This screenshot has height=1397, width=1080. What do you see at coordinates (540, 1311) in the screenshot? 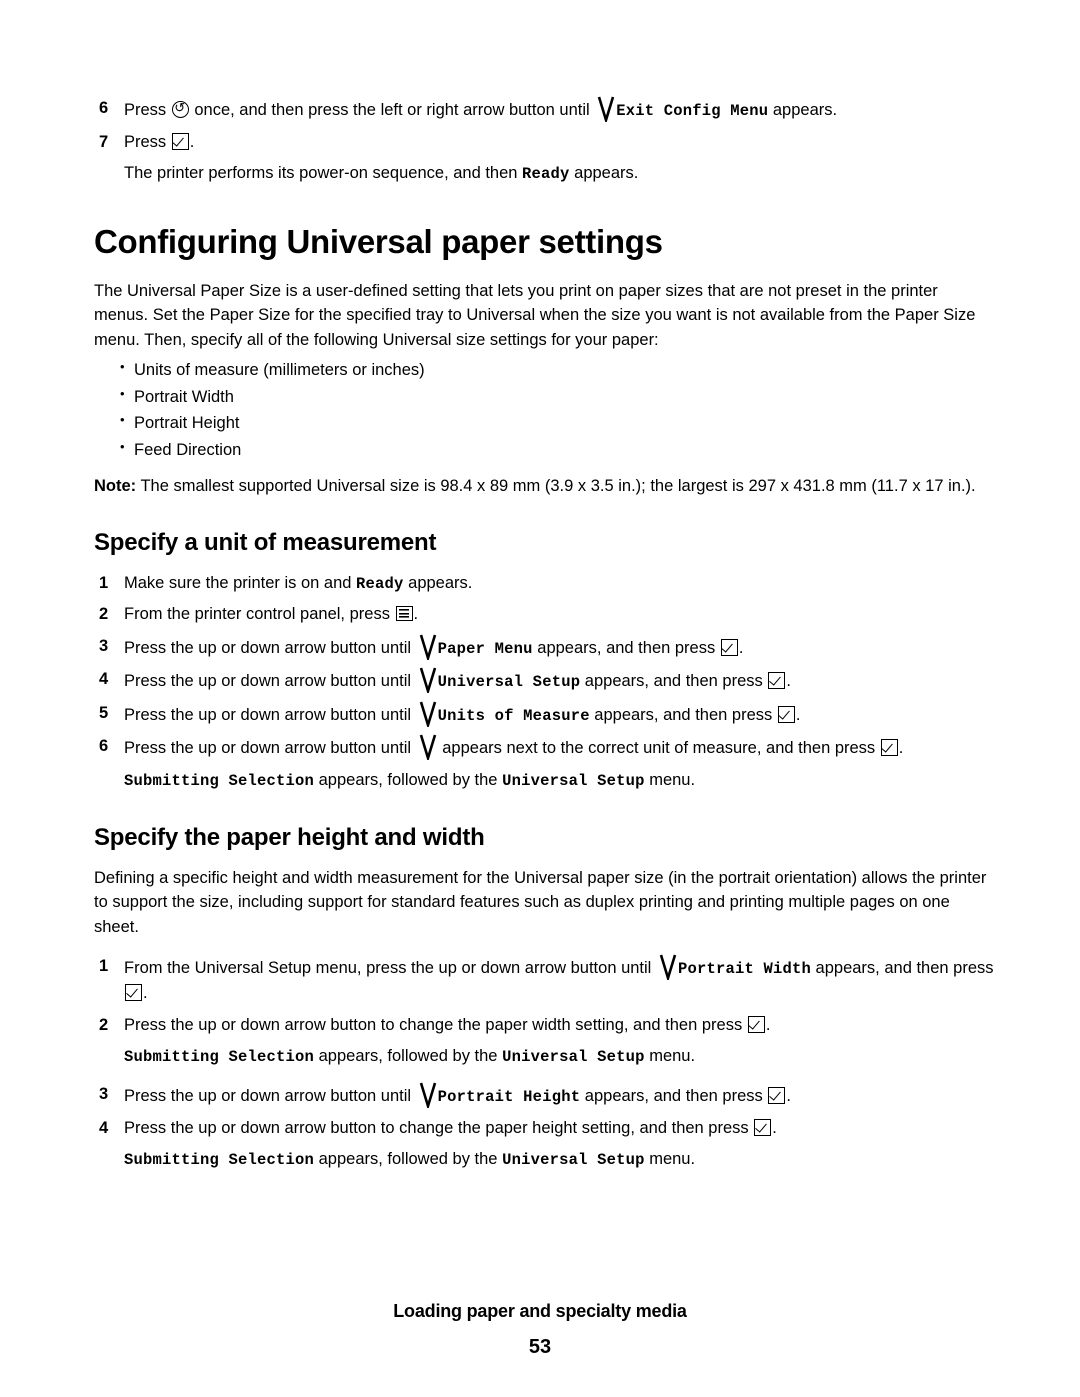
I see `footer-chapter-title: Loading paper and specialty media` at bounding box center [540, 1311].